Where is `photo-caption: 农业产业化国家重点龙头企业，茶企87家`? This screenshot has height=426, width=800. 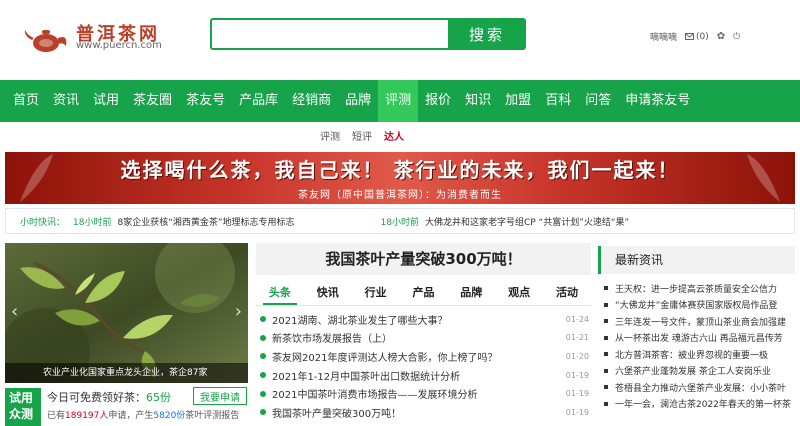 photo-caption: 农业产业化国家重点龙头企业，茶企87家 is located at coordinates (126, 373).